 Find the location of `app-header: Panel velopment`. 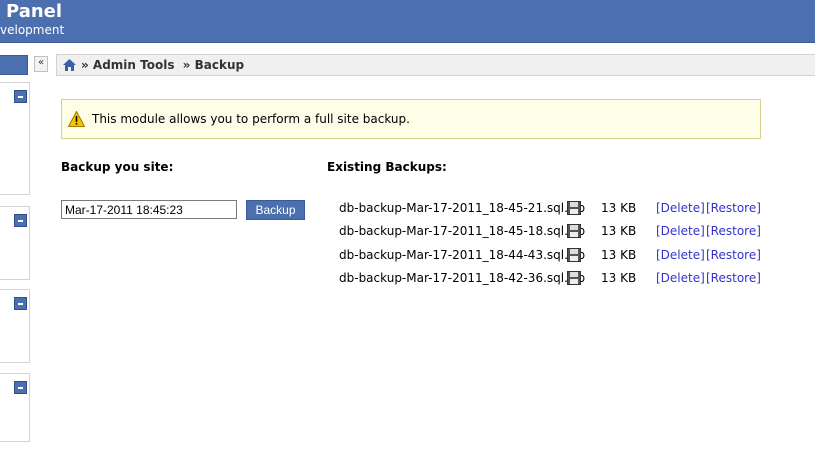

app-header: Panel velopment is located at coordinates (407, 21).